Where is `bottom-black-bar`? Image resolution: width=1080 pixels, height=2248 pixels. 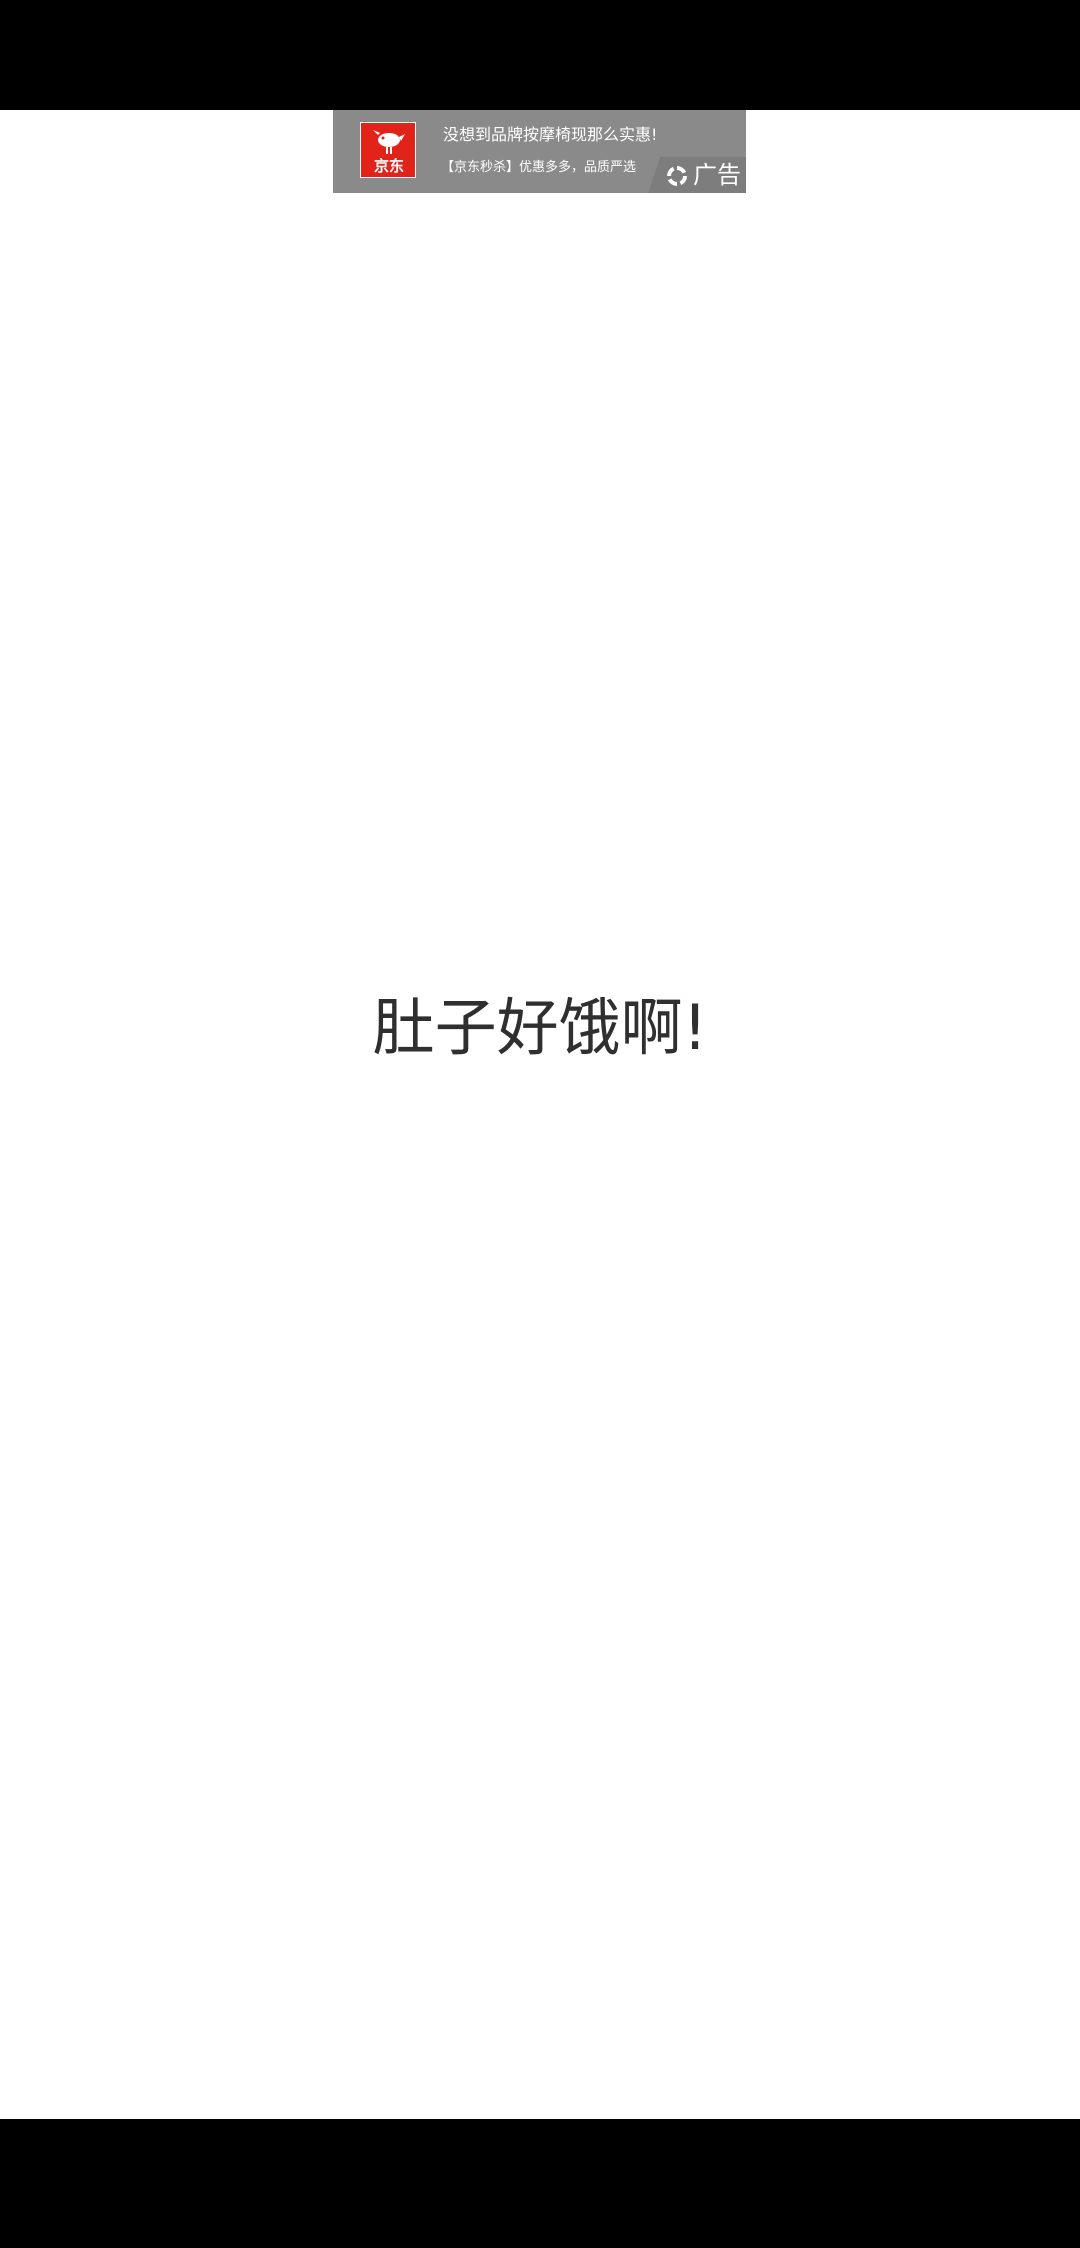 bottom-black-bar is located at coordinates (540, 2183).